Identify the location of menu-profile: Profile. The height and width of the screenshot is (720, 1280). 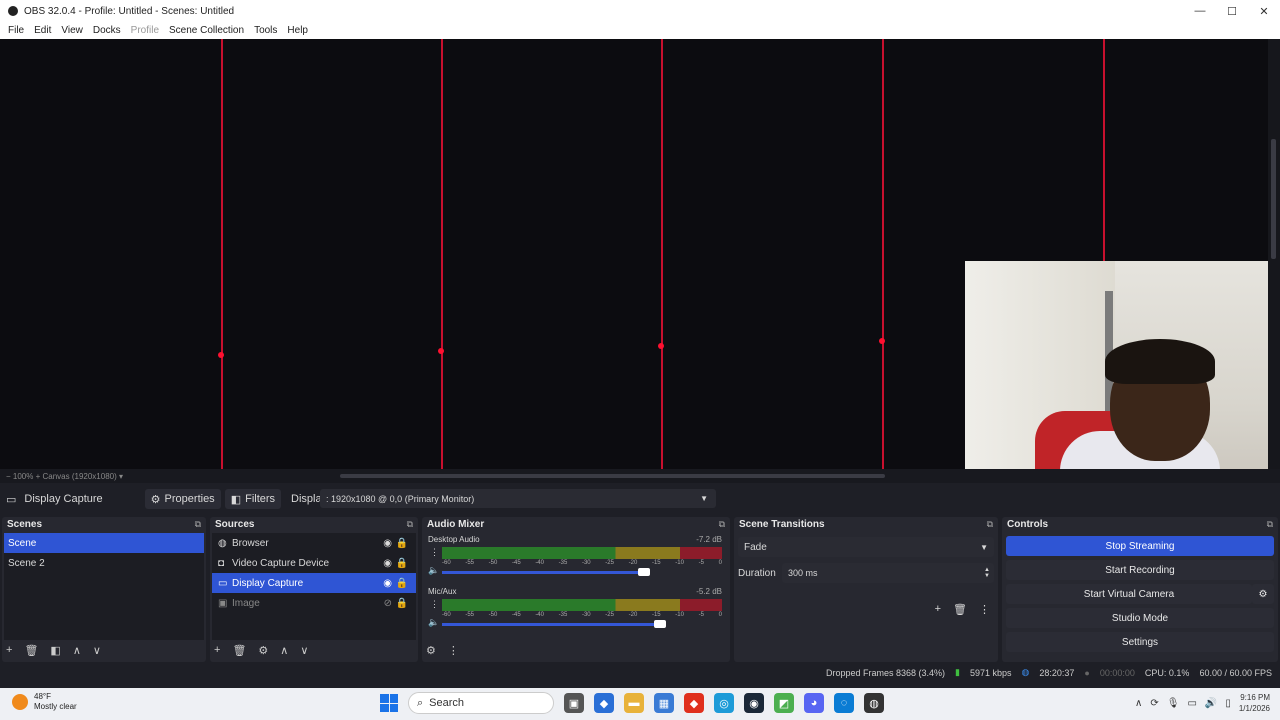
(145, 30).